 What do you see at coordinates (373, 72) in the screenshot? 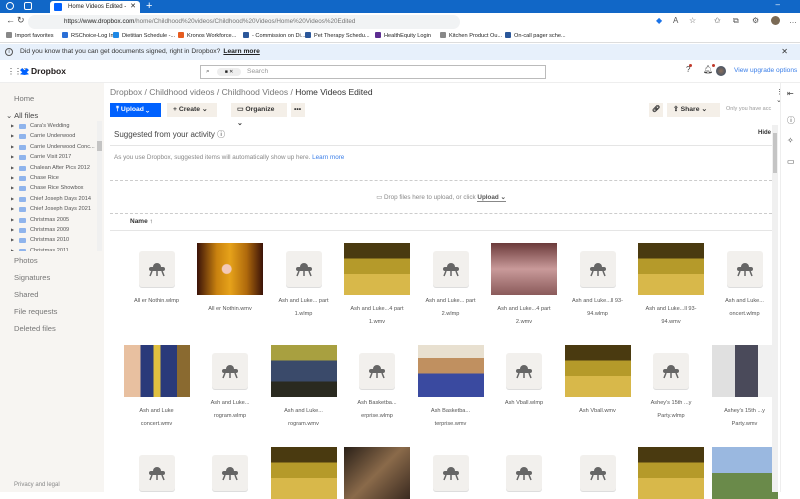
I see `search-input: ⌕ ■ ✕ Search` at bounding box center [373, 72].